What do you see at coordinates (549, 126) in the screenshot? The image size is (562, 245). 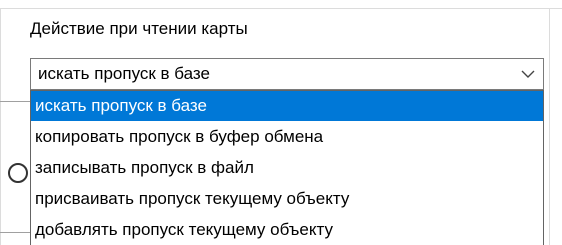 I see `group-box-right-border` at bounding box center [549, 126].